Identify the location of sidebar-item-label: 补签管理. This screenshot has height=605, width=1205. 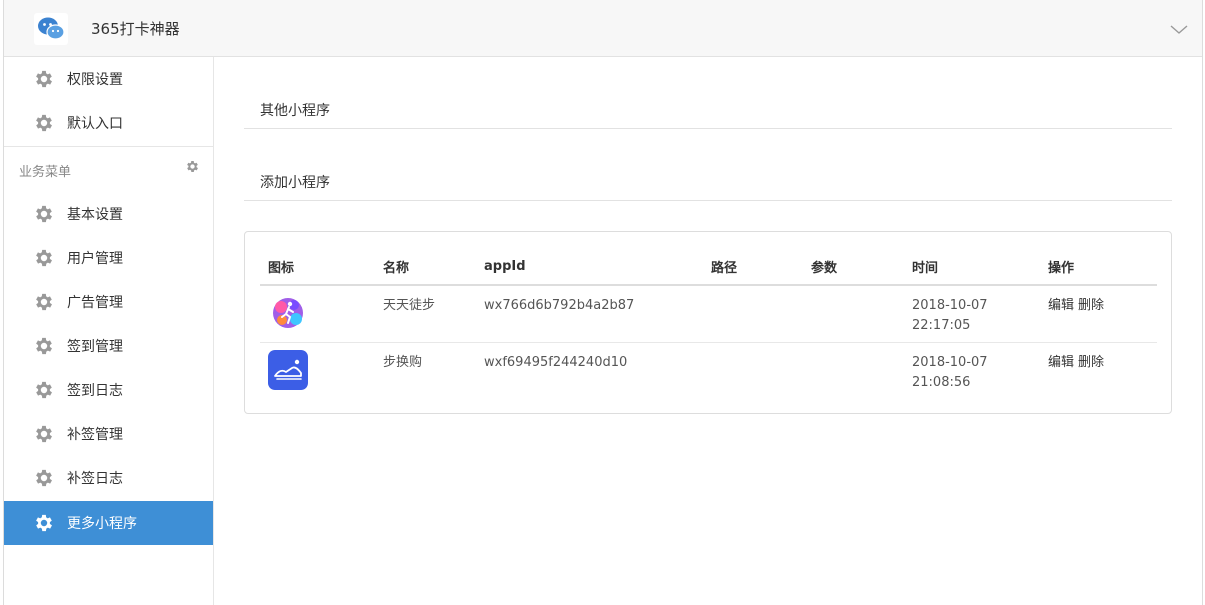
(95, 435).